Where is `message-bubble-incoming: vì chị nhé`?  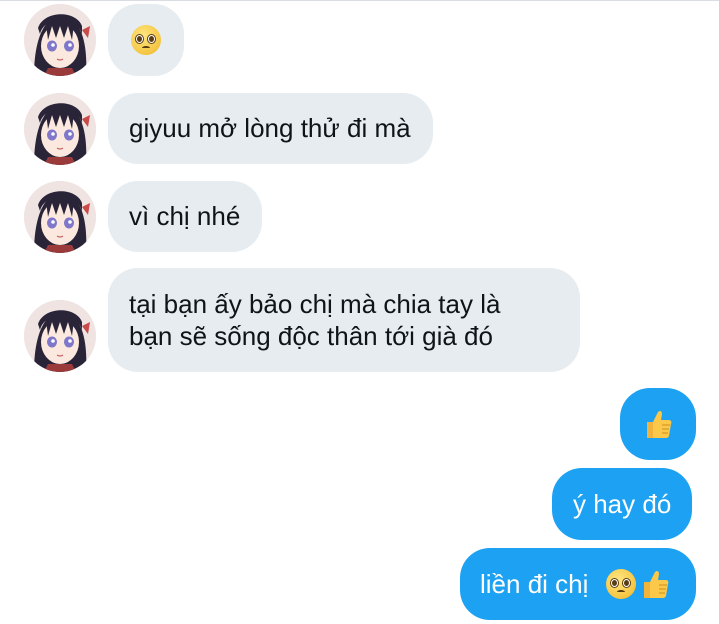
message-bubble-incoming: vì chị nhé is located at coordinates (185, 216).